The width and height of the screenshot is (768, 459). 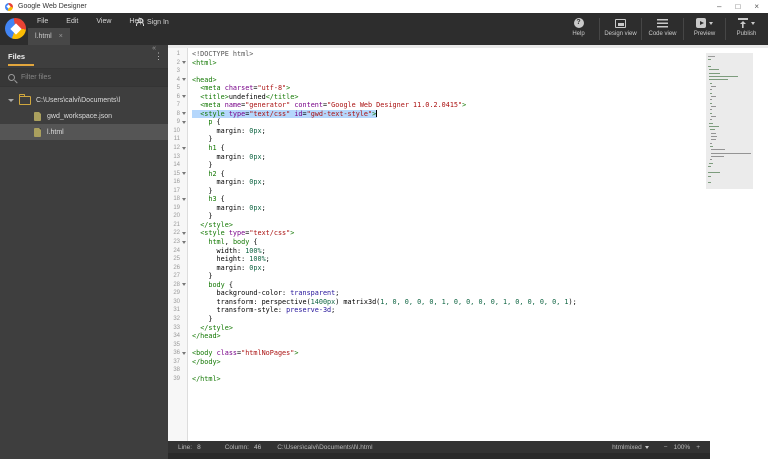 What do you see at coordinates (468, 63) in the screenshot?
I see `code-line-2: 2 <html>` at bounding box center [468, 63].